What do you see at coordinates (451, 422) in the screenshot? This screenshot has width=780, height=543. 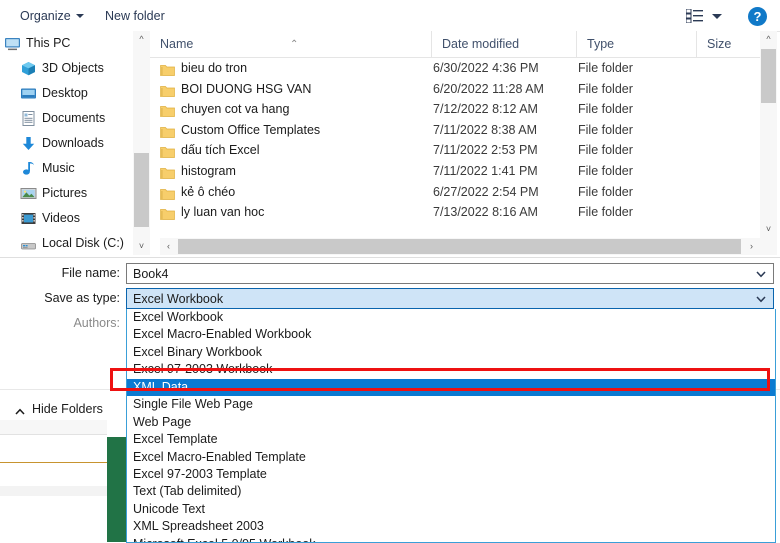 I see `dropdown-option: Web Page` at bounding box center [451, 422].